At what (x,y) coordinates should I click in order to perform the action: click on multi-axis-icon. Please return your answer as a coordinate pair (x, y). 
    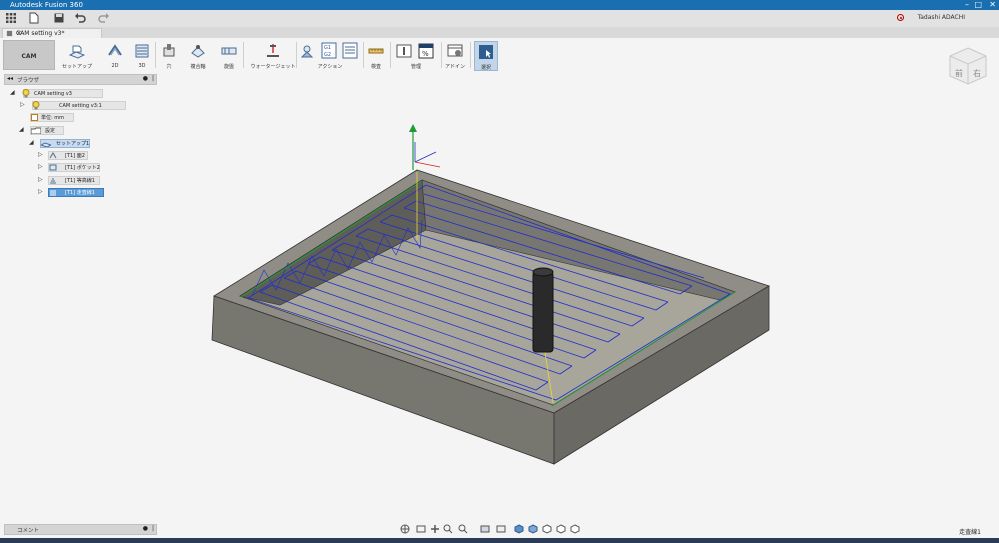
    Looking at the image, I should click on (198, 51).